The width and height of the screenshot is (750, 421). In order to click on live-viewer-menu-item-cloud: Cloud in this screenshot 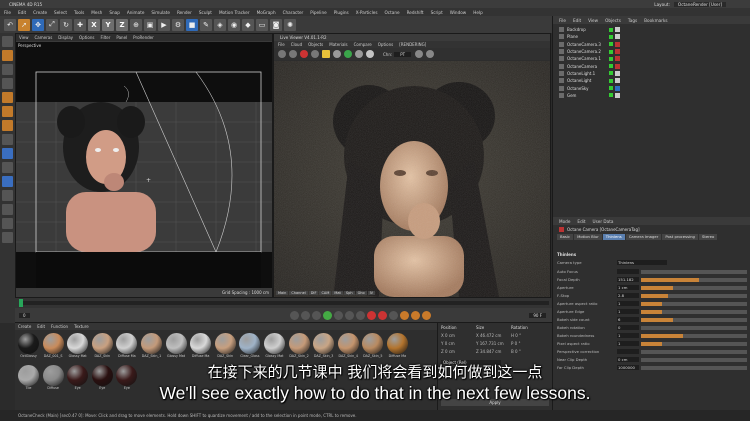, I will do `click(296, 44)`.